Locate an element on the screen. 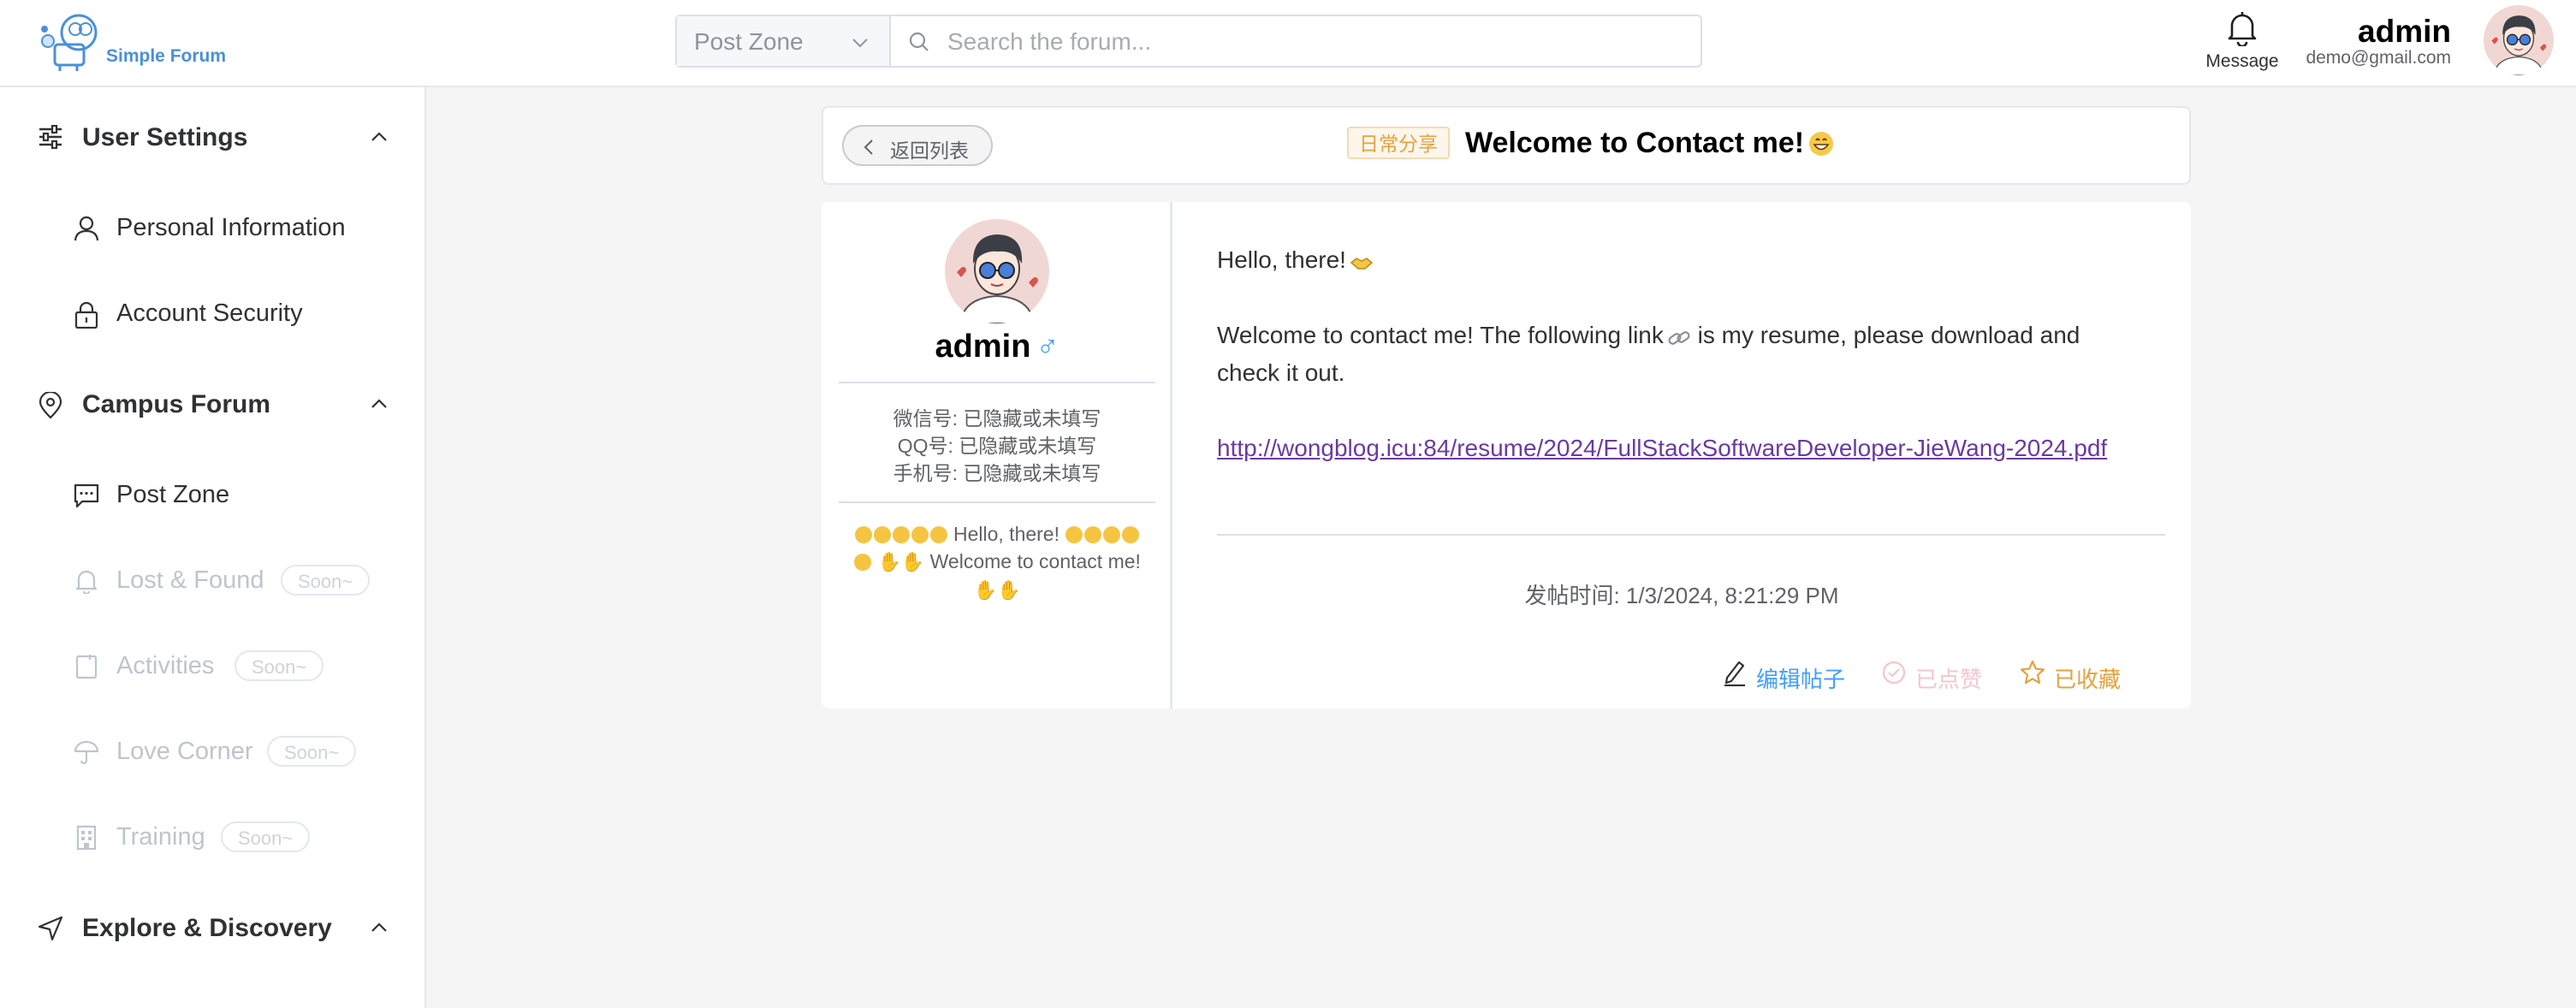 The height and width of the screenshot is (1008, 2576). zone-select: Post Zone is located at coordinates (784, 41).